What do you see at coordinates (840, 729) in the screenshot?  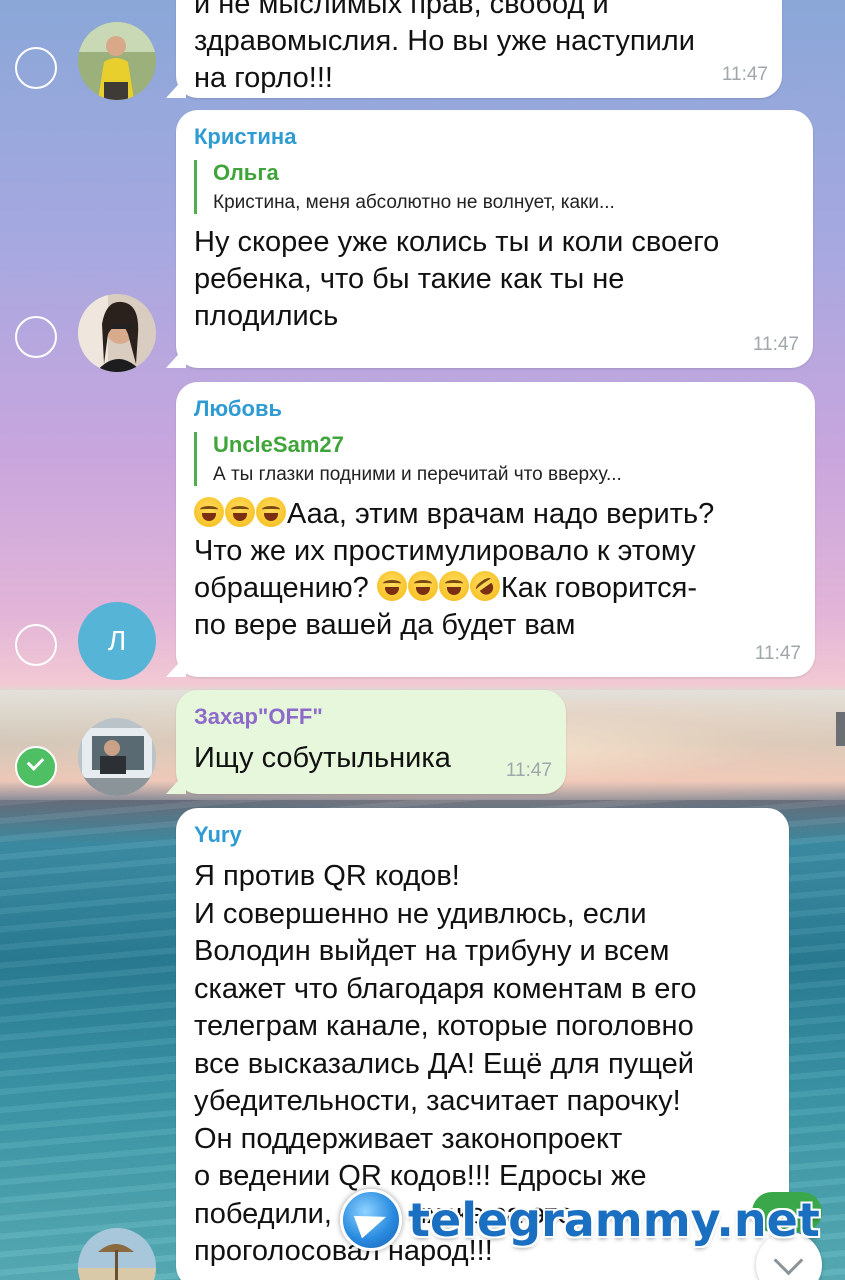 I see `scrollbar-handle` at bounding box center [840, 729].